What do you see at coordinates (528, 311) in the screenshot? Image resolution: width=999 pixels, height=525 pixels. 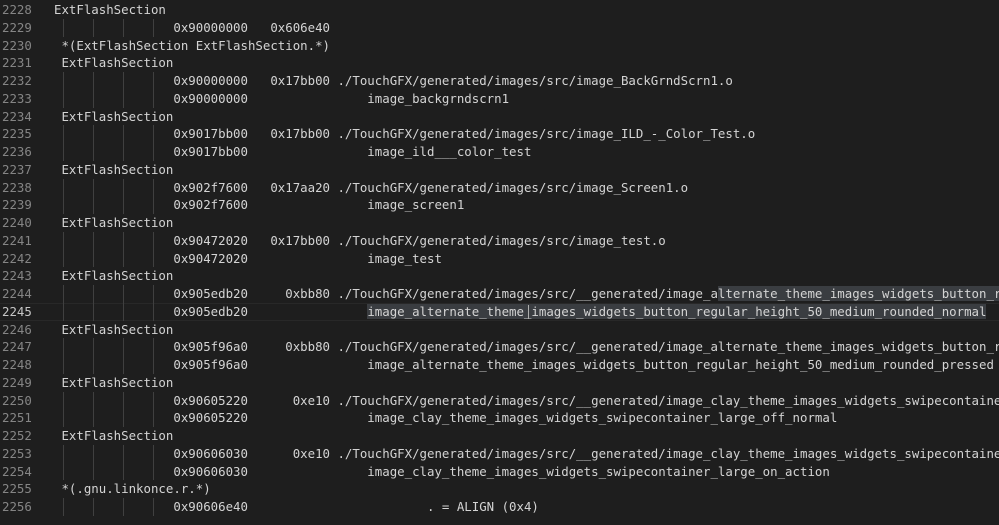 I see `text-cursor` at bounding box center [528, 311].